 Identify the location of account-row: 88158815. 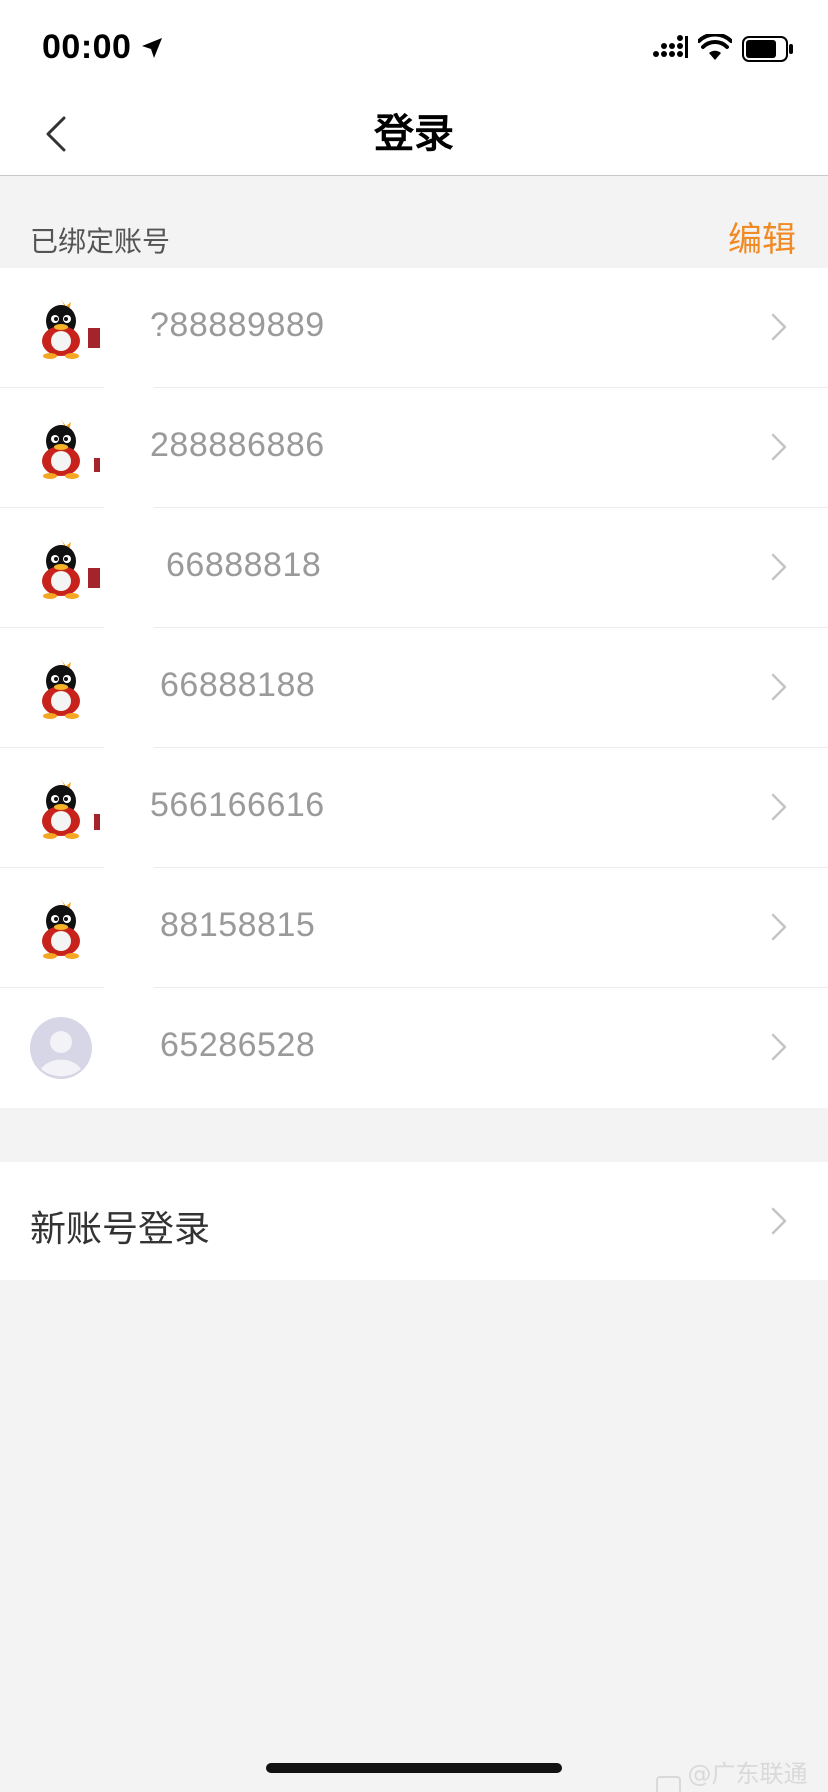
(414, 928).